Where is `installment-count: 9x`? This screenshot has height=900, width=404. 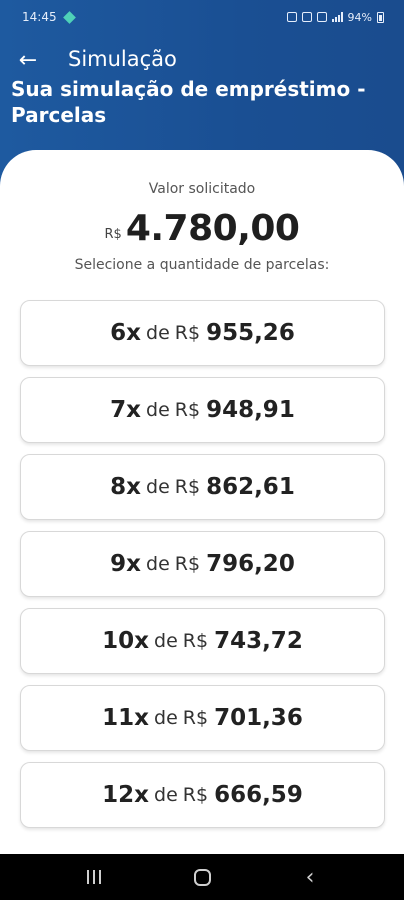 installment-count: 9x is located at coordinates (126, 564).